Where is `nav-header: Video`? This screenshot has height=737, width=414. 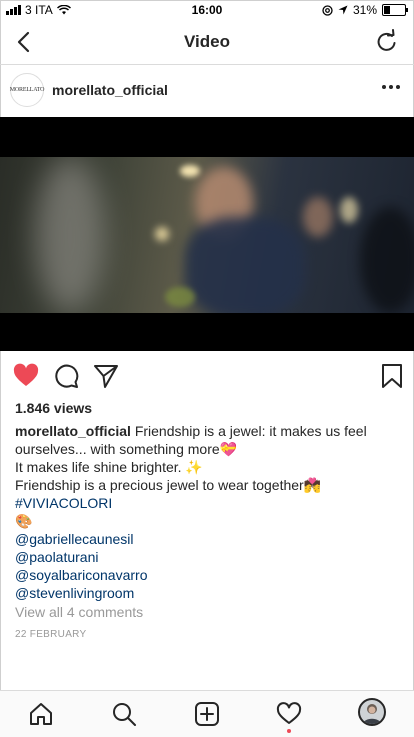 nav-header: Video is located at coordinates (207, 42).